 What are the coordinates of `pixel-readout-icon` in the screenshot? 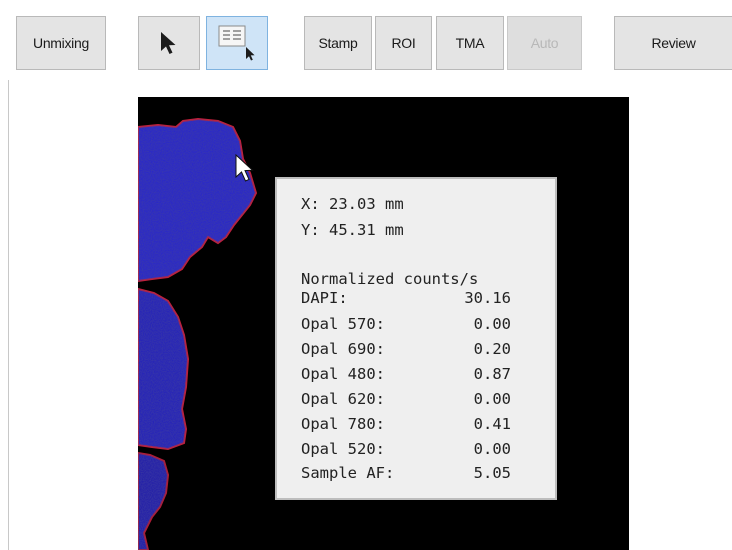 It's located at (236, 43).